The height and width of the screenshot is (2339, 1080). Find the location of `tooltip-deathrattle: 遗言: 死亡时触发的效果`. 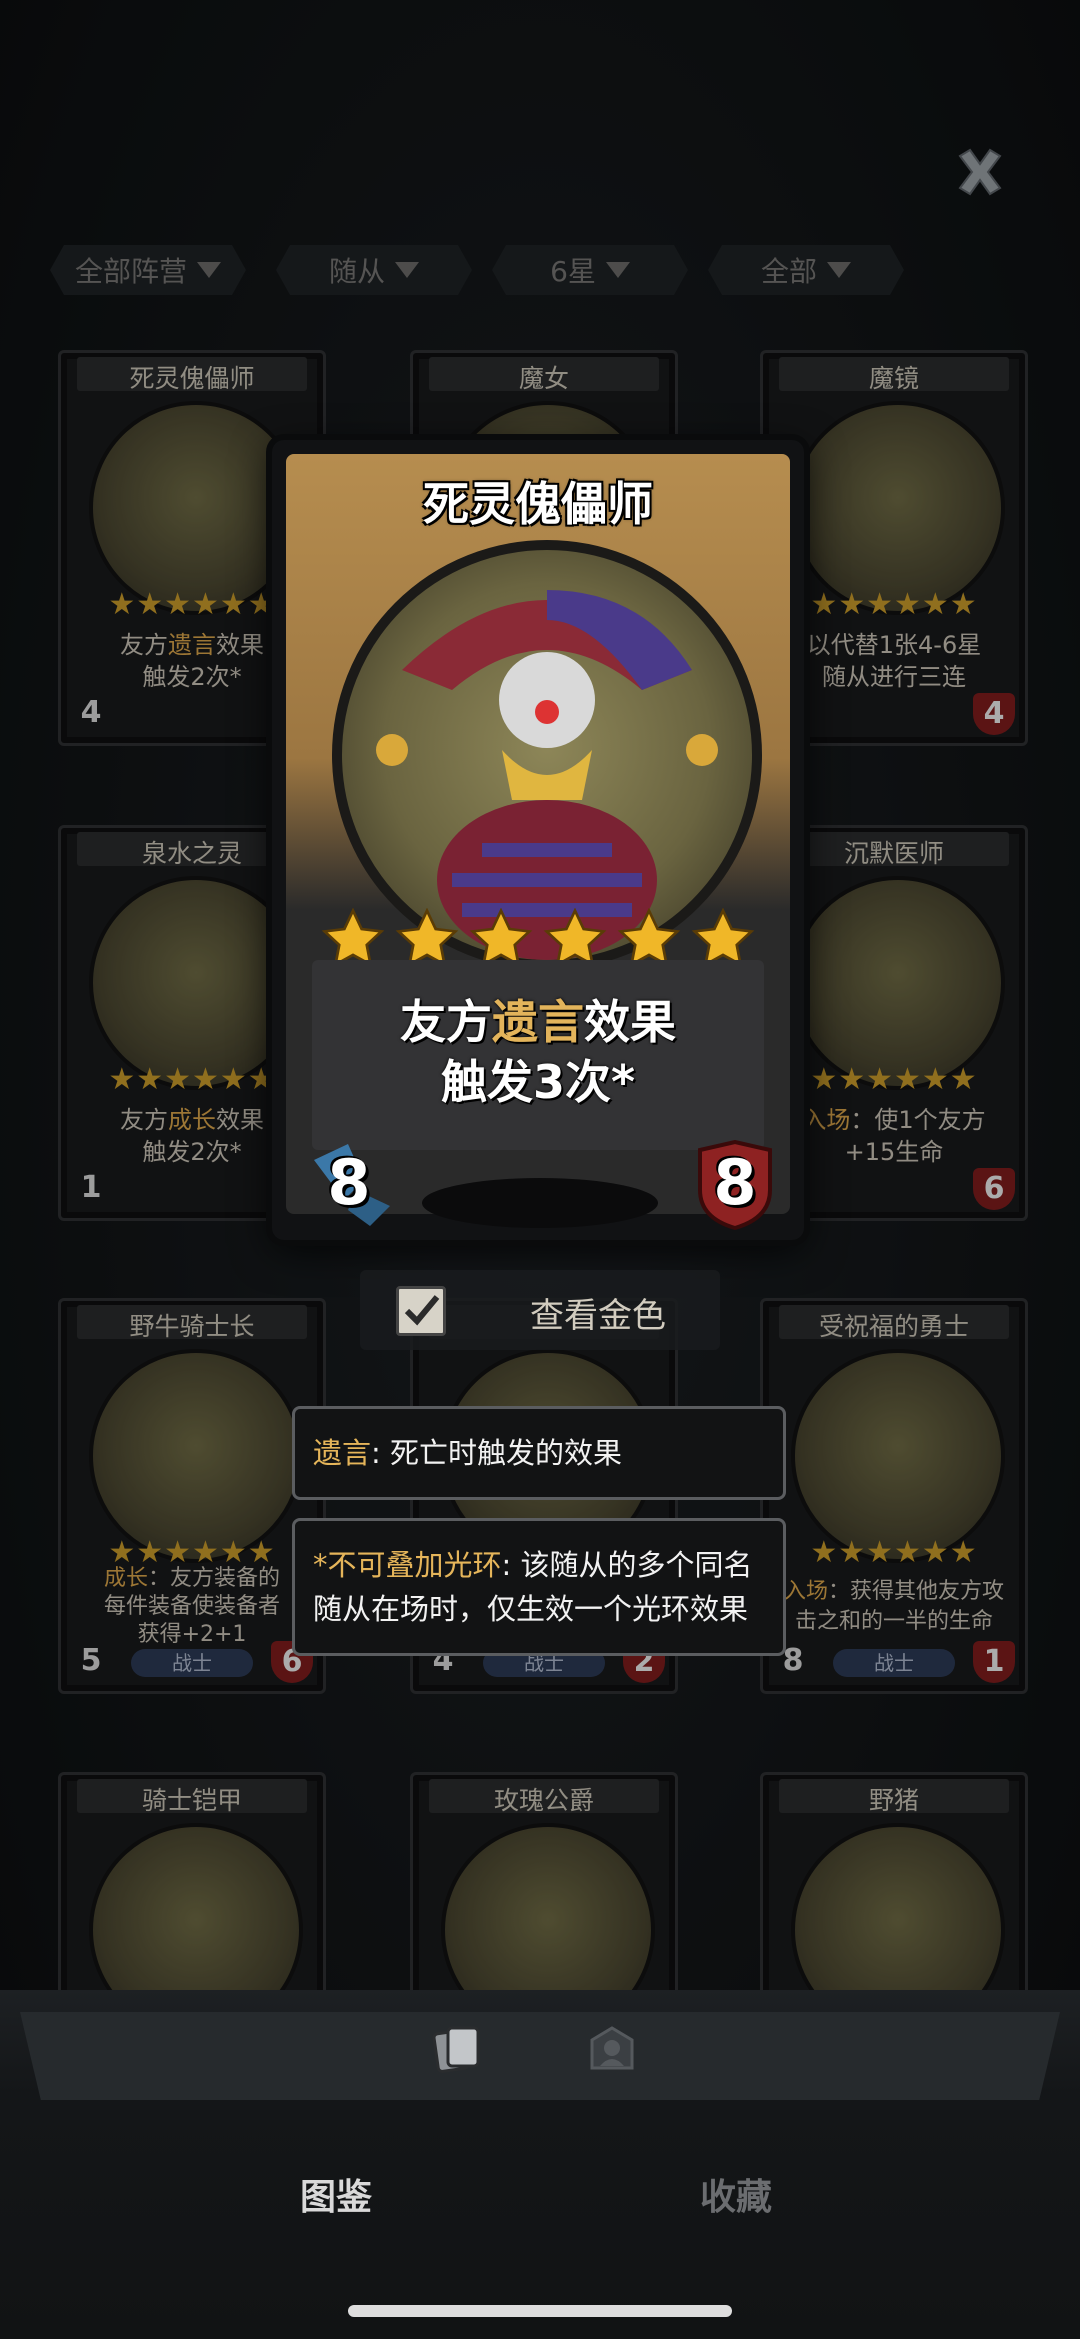

tooltip-deathrattle: 遗言: 死亡时触发的效果 is located at coordinates (539, 1453).